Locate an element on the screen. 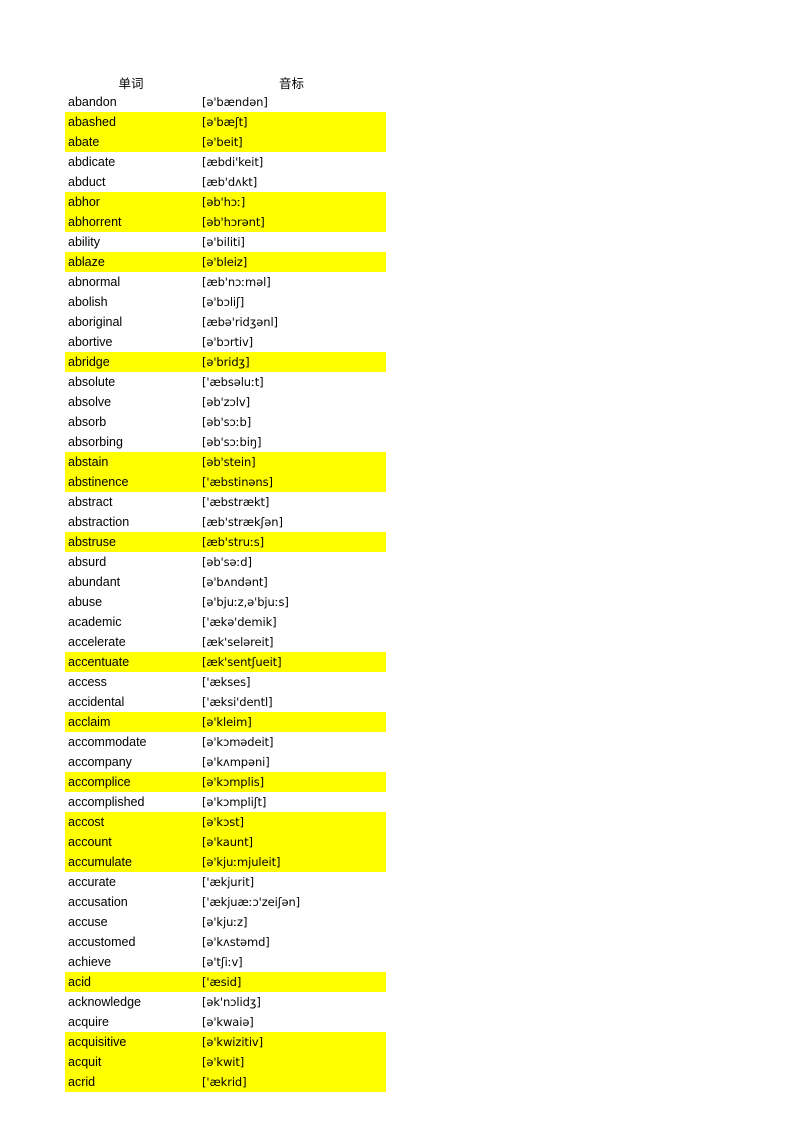  table-row: absolve [əb'zɔlv] is located at coordinates (225, 402).